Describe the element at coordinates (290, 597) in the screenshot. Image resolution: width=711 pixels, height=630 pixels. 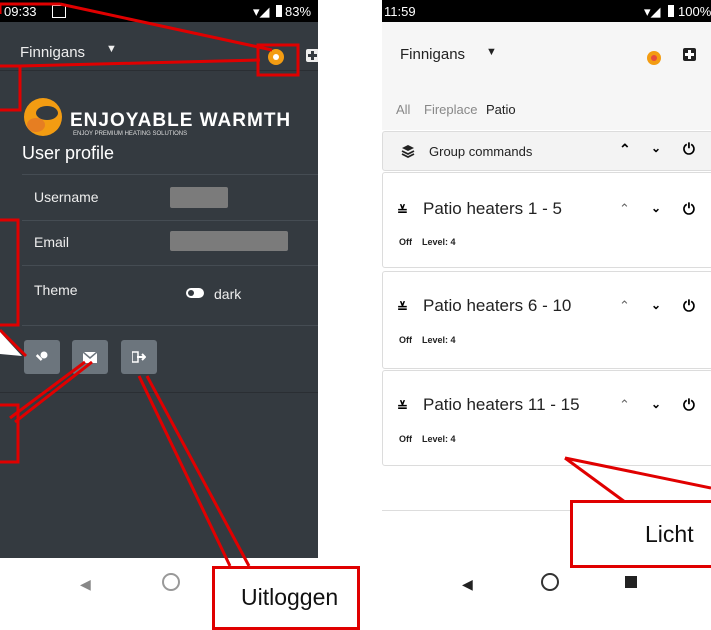
I see `logout-callout-text: Uitloggen` at that location.